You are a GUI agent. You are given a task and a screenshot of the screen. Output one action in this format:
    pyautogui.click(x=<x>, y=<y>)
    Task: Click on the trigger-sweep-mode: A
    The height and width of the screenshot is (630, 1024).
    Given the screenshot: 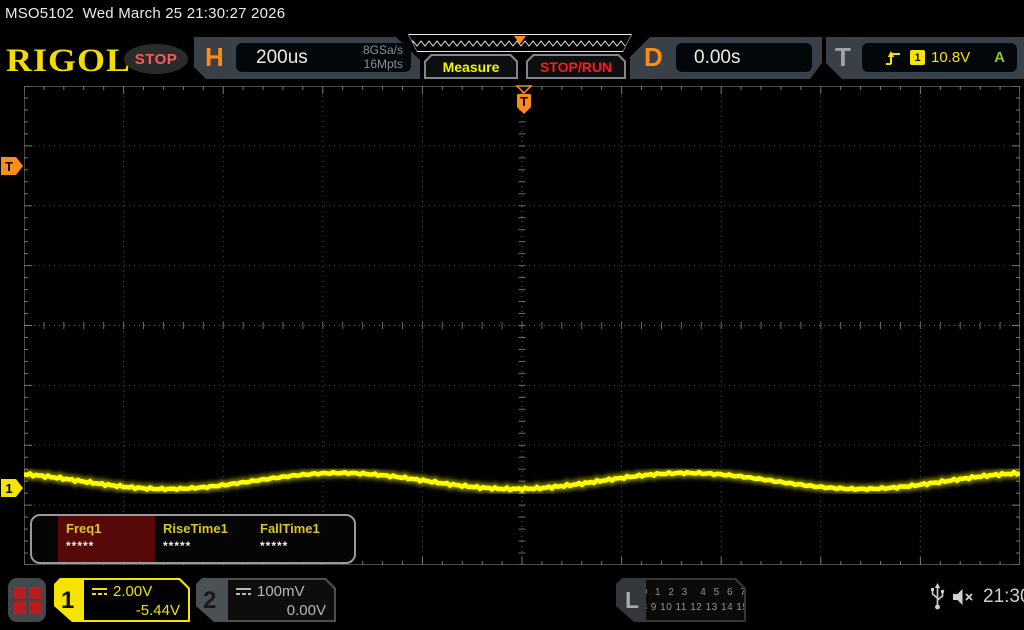 What is the action you would take?
    pyautogui.click(x=999, y=57)
    